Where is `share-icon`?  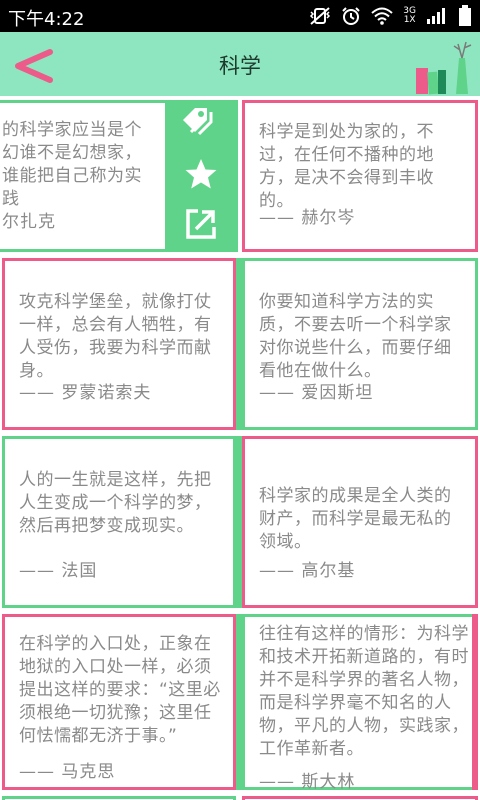
share-icon is located at coordinates (201, 224).